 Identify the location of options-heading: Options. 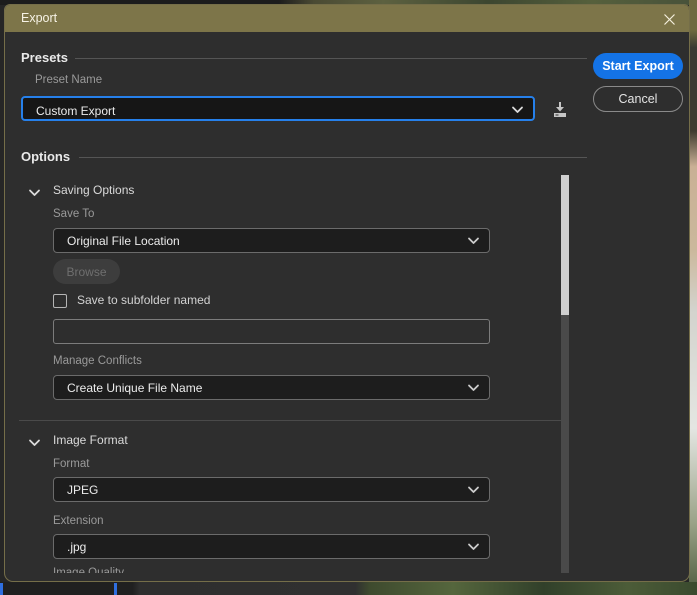
(46, 156).